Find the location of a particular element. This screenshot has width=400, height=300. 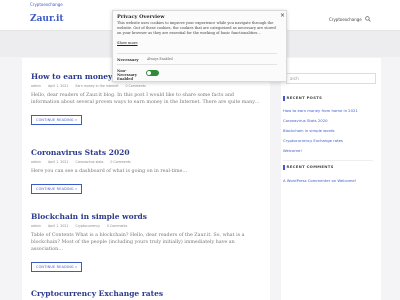

recent-post-link: Cryptocurrency Exchange rates is located at coordinates (313, 140).